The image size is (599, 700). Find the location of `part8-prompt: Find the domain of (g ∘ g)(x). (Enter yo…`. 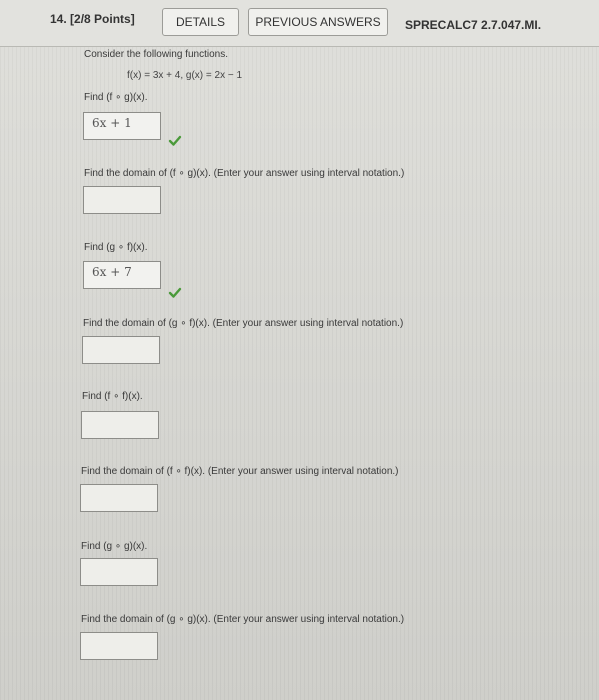

part8-prompt: Find the domain of (g ∘ g)(x). (Enter yo… is located at coordinates (243, 619).